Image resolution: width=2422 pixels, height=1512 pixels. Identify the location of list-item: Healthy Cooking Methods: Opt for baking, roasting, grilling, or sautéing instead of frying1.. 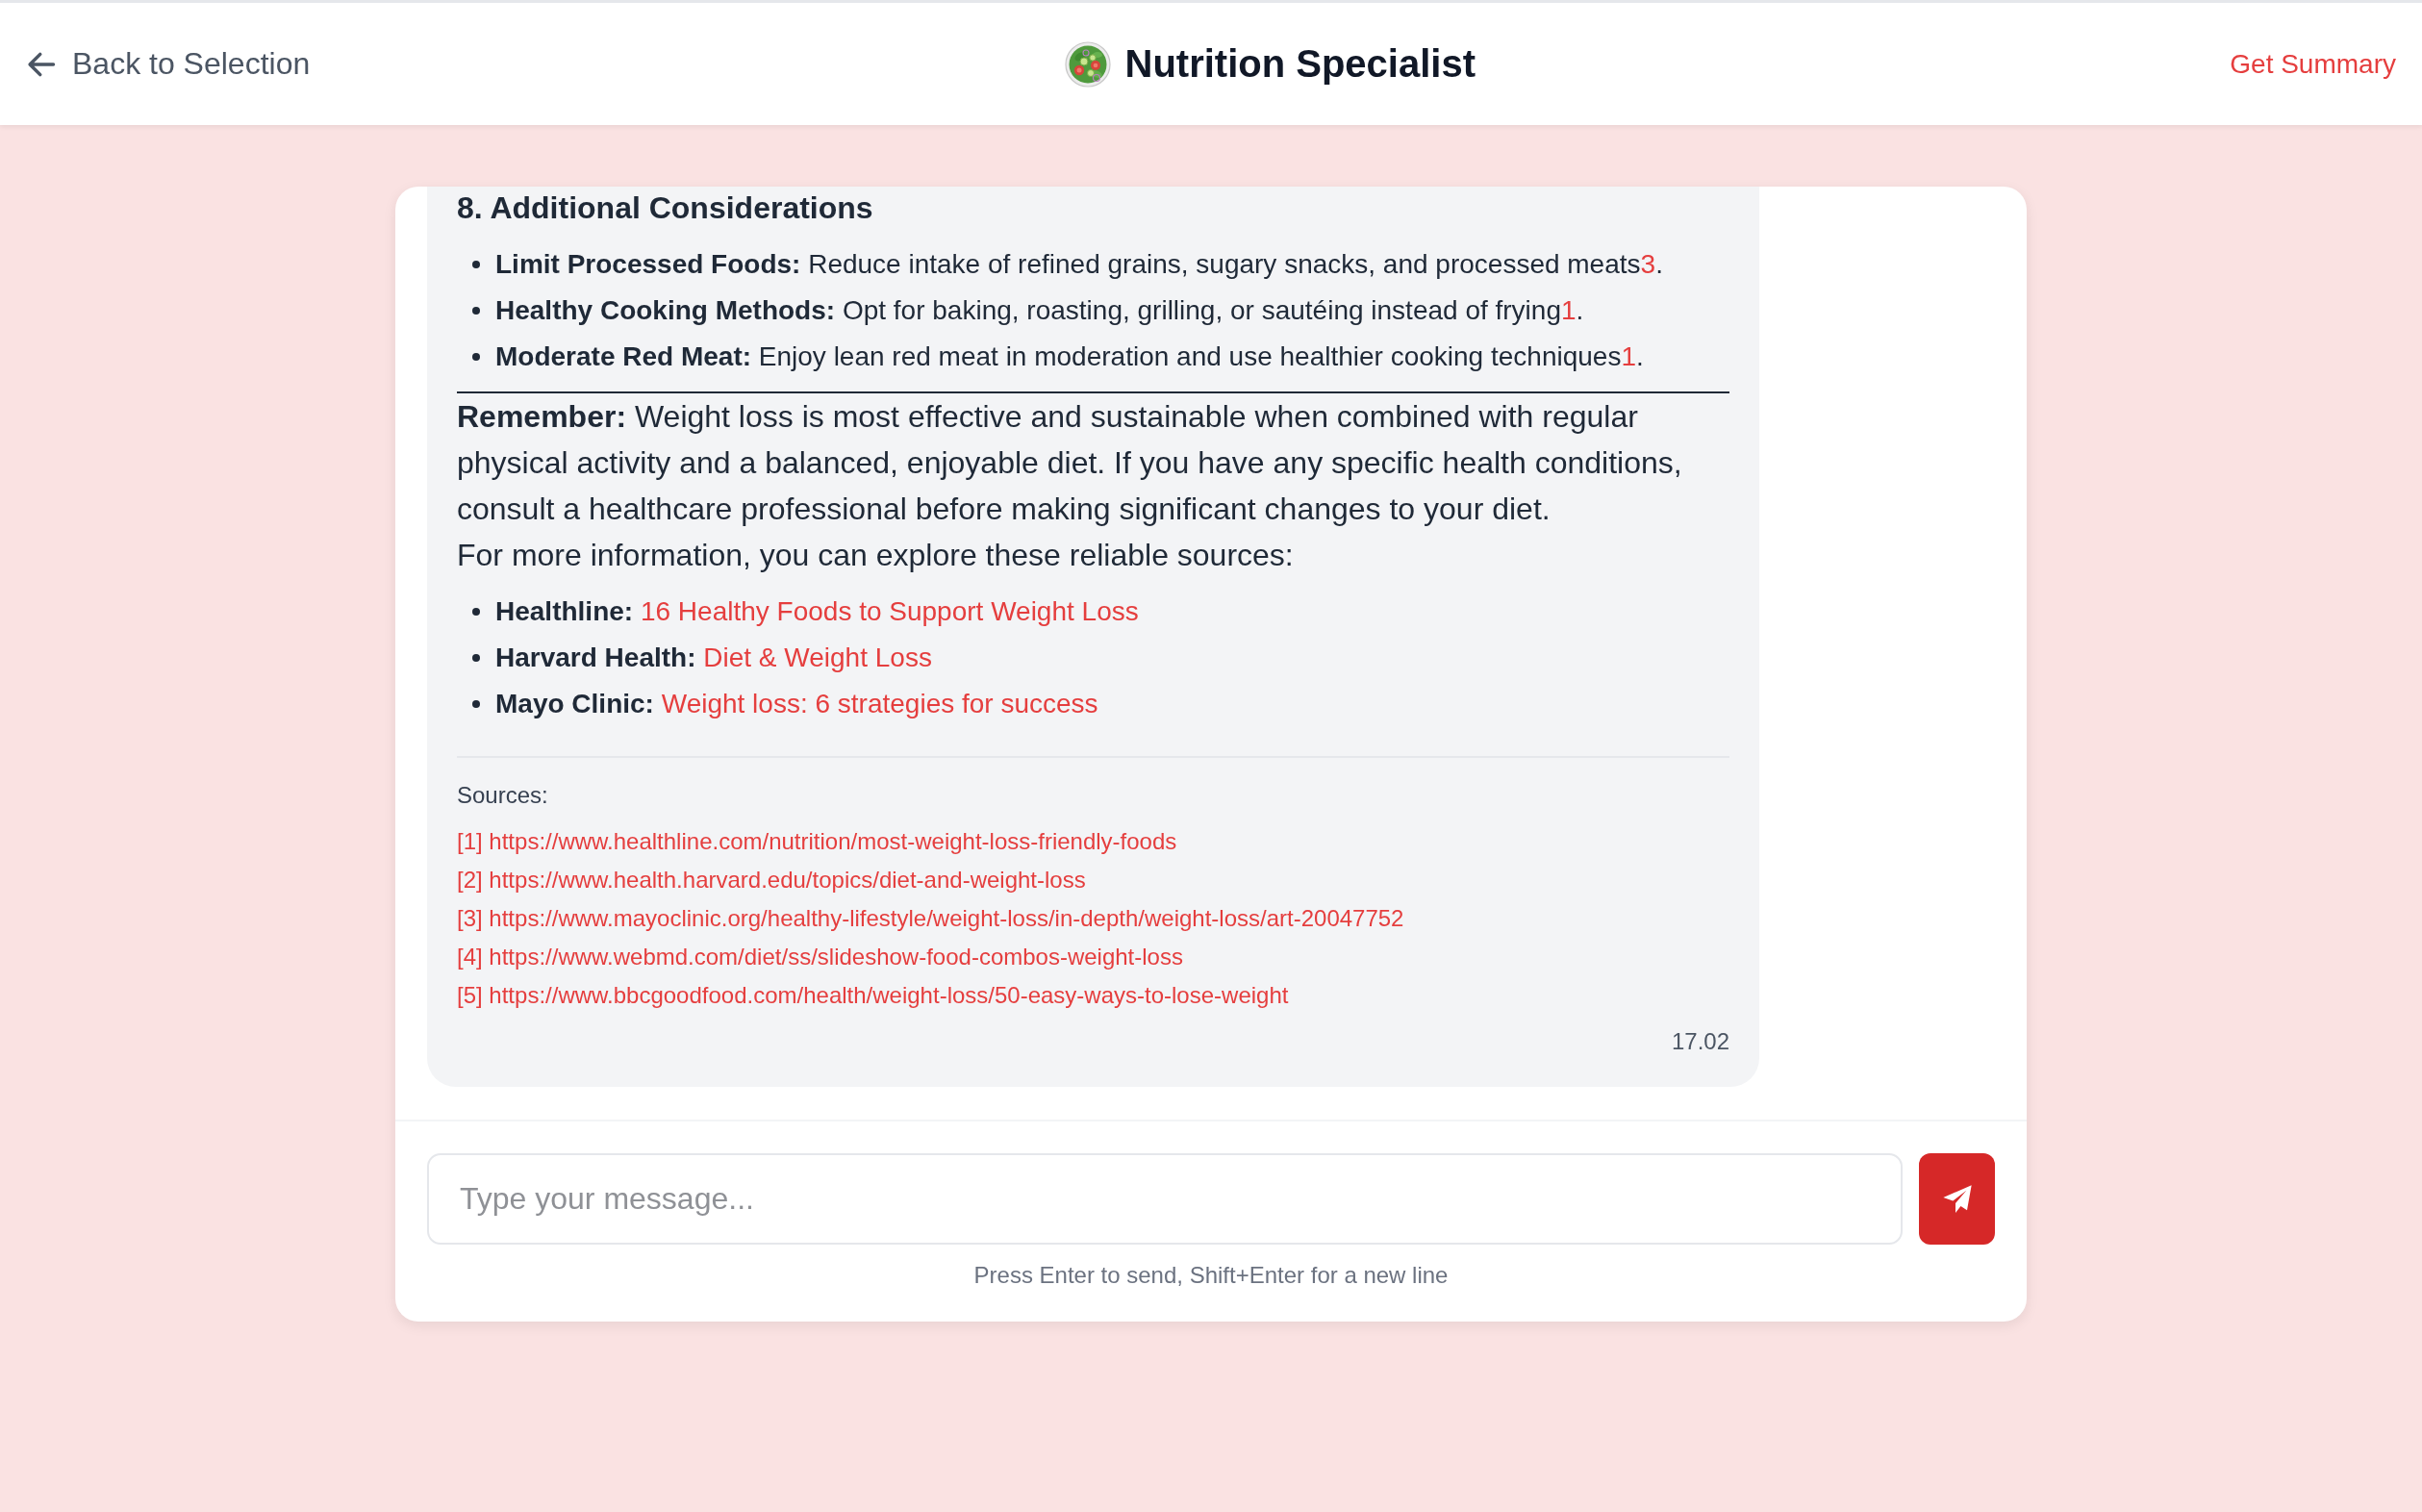
(1039, 311).